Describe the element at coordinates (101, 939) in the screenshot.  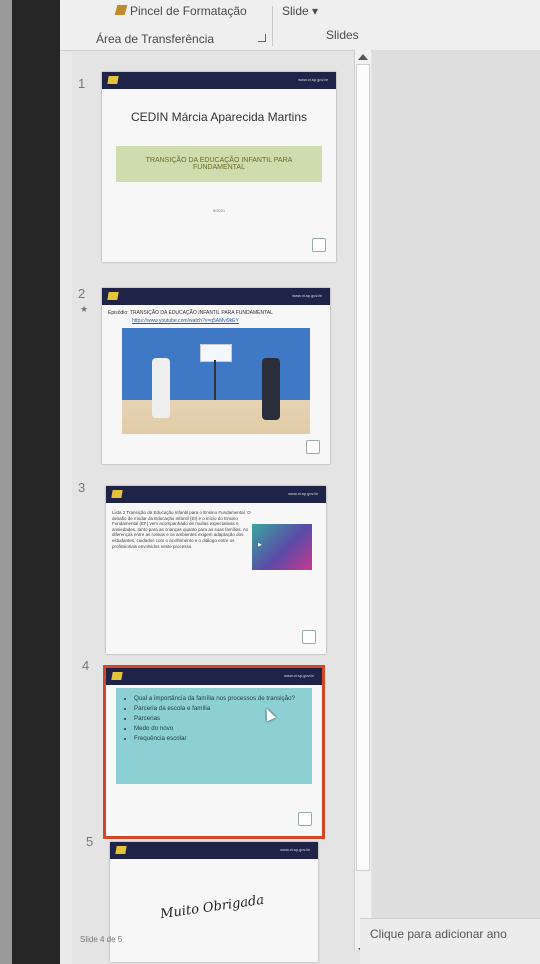
I see `slide-count-status: Slide 4 de 5` at that location.